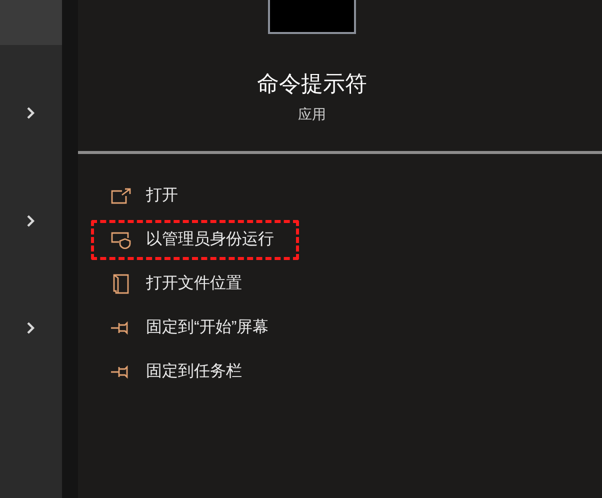 Image resolution: width=602 pixels, height=498 pixels. Describe the element at coordinates (312, 84) in the screenshot. I see `app-name: 命令提示符` at that location.